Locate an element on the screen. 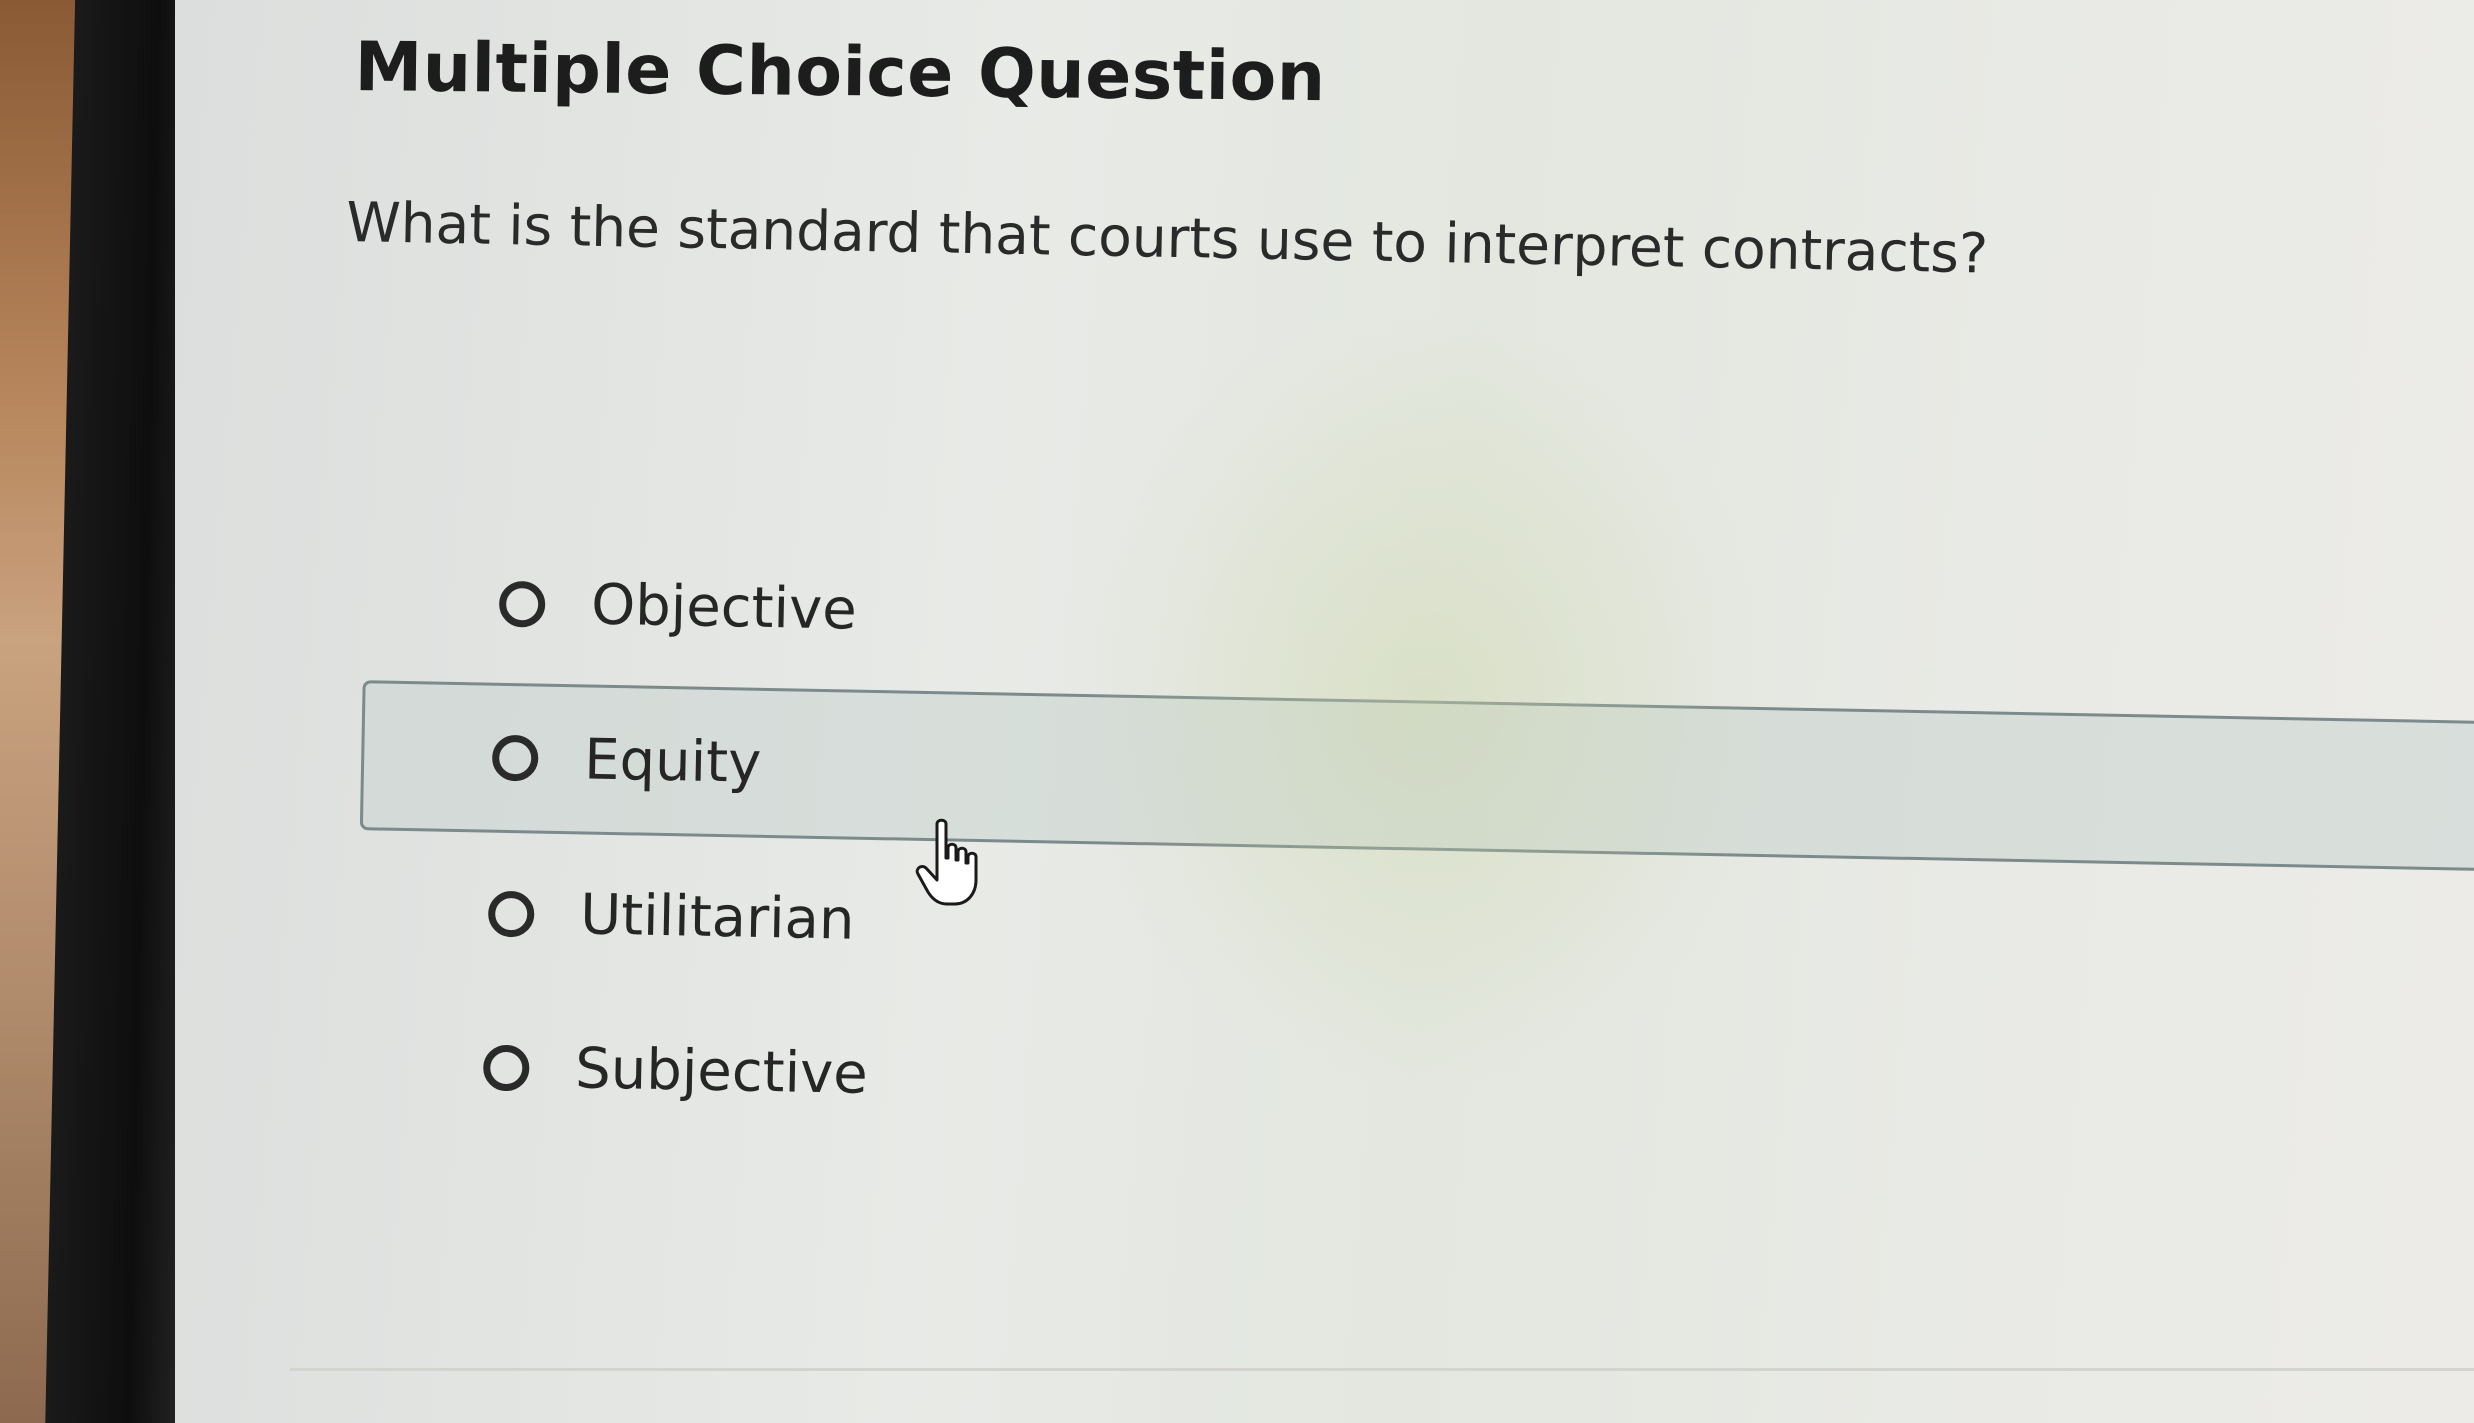 Image resolution: width=2474 pixels, height=1423 pixels. option-utilitarian: Utilitarian is located at coordinates (671, 917).